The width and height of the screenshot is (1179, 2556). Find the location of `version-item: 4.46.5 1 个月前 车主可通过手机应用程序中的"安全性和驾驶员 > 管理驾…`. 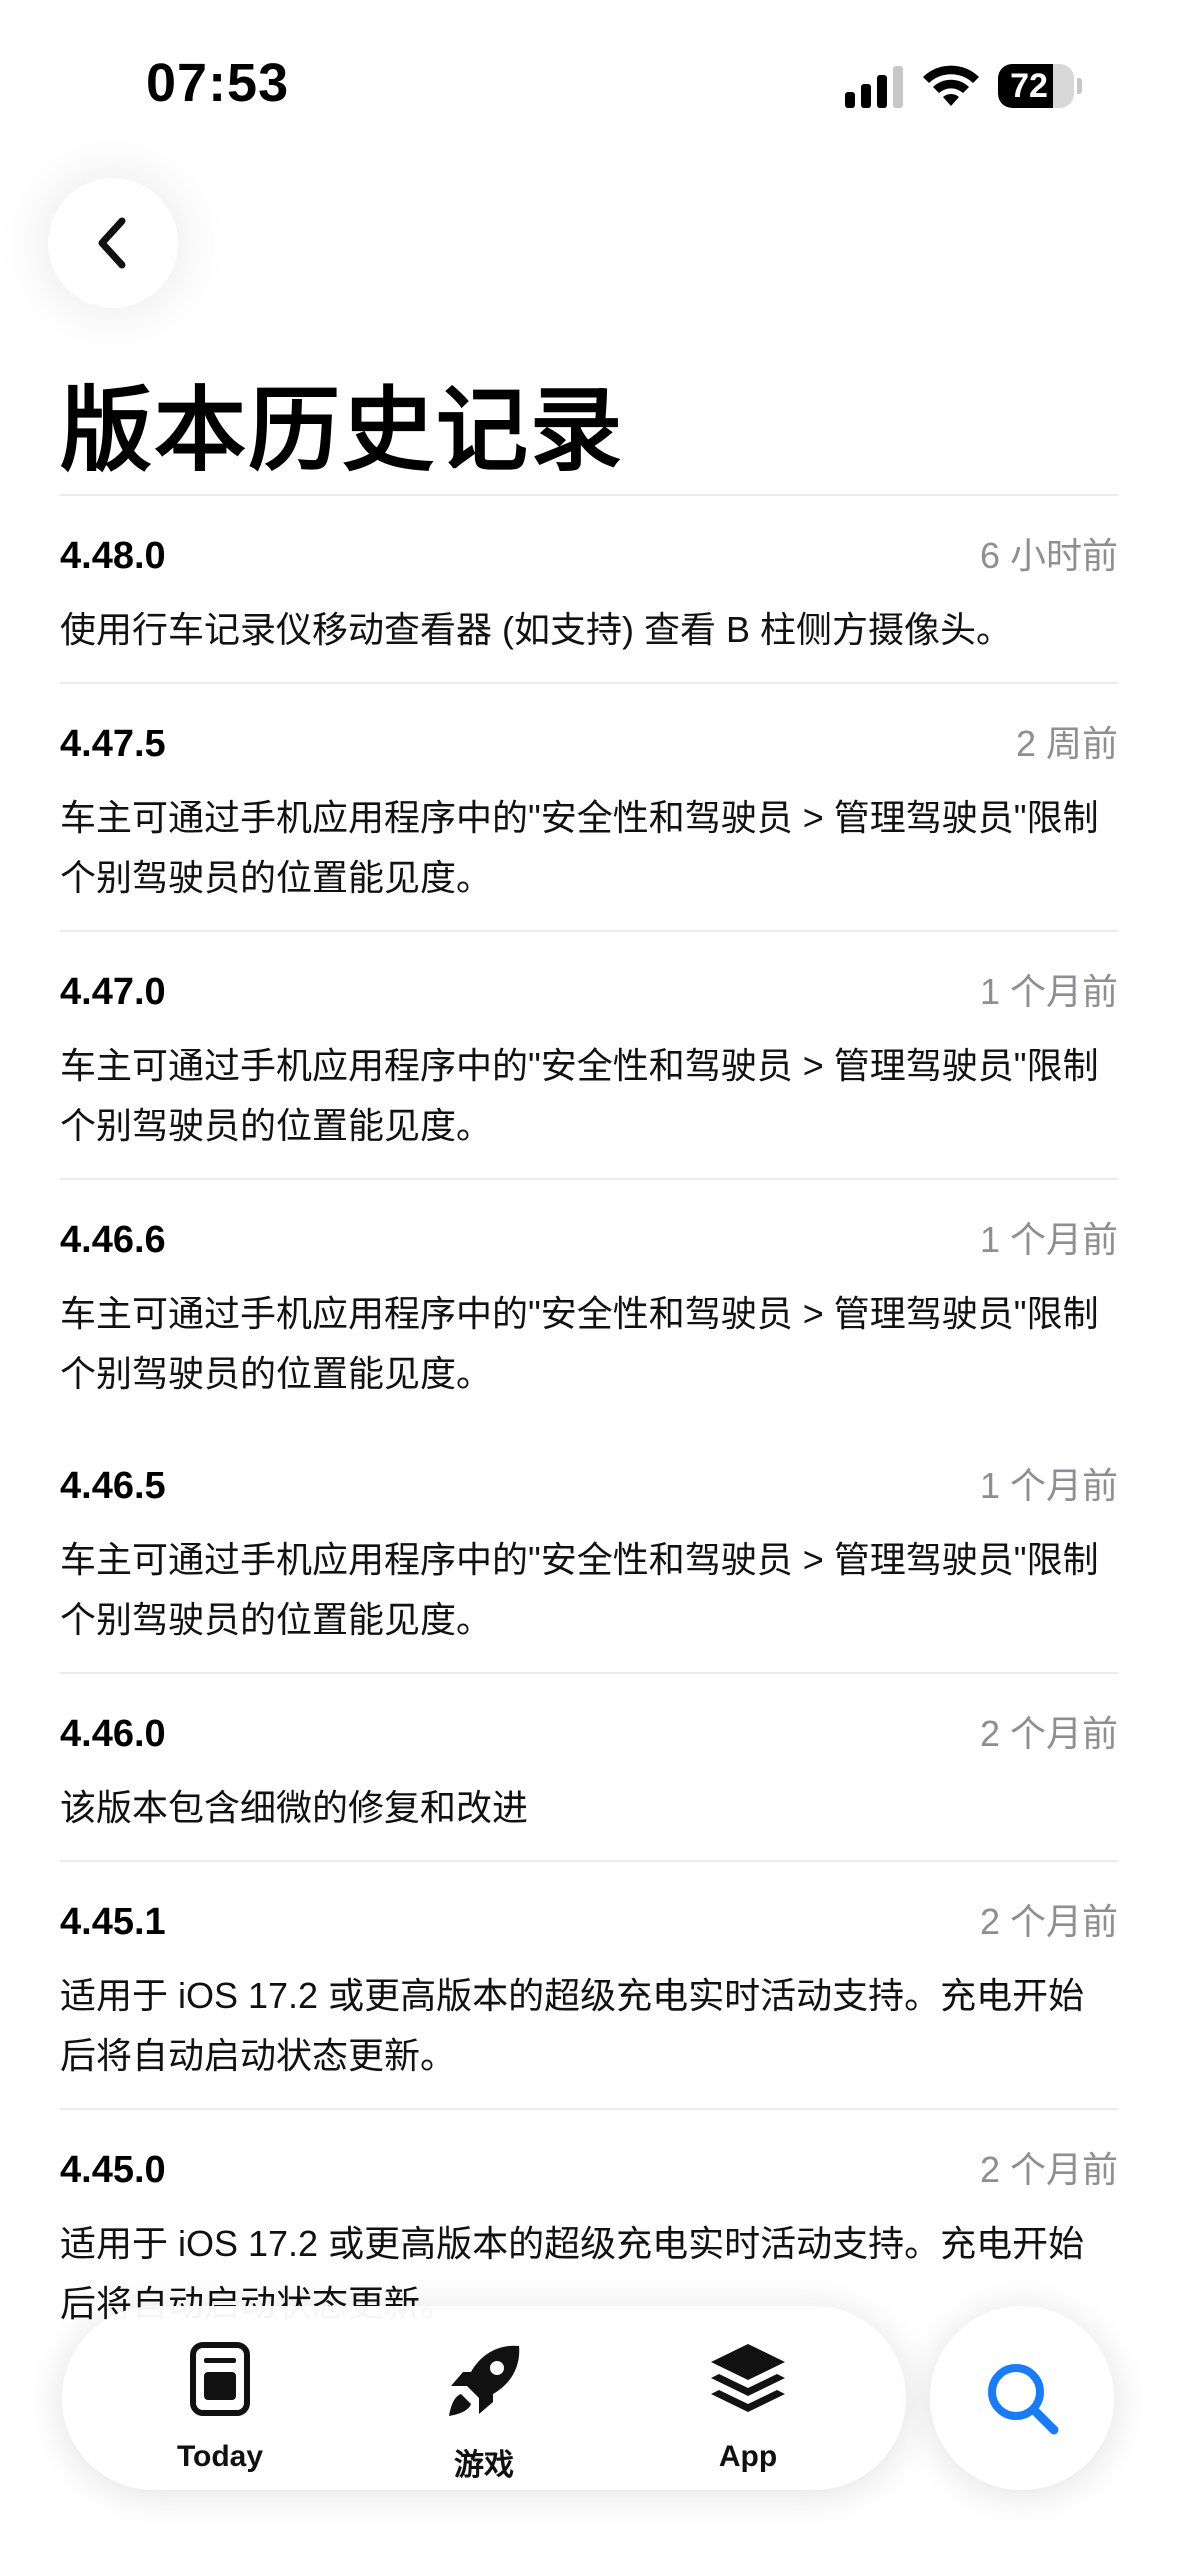

version-item: 4.46.5 1 个月前 车主可通过手机应用程序中的"安全性和驾驶员 > 管理驾… is located at coordinates (589, 1568).